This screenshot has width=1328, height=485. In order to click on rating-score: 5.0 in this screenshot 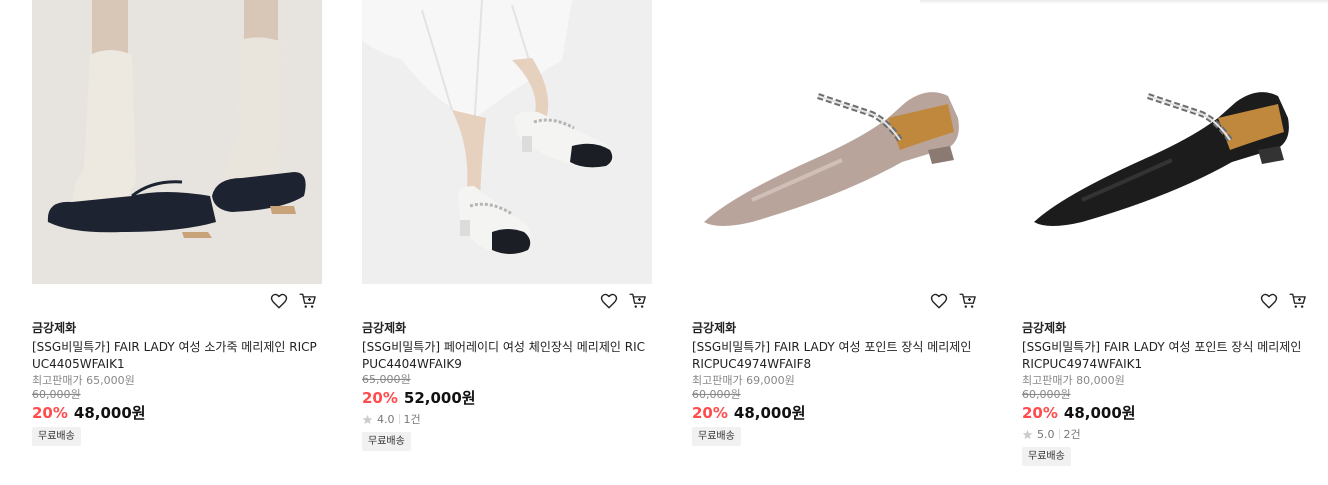, I will do `click(1046, 434)`.